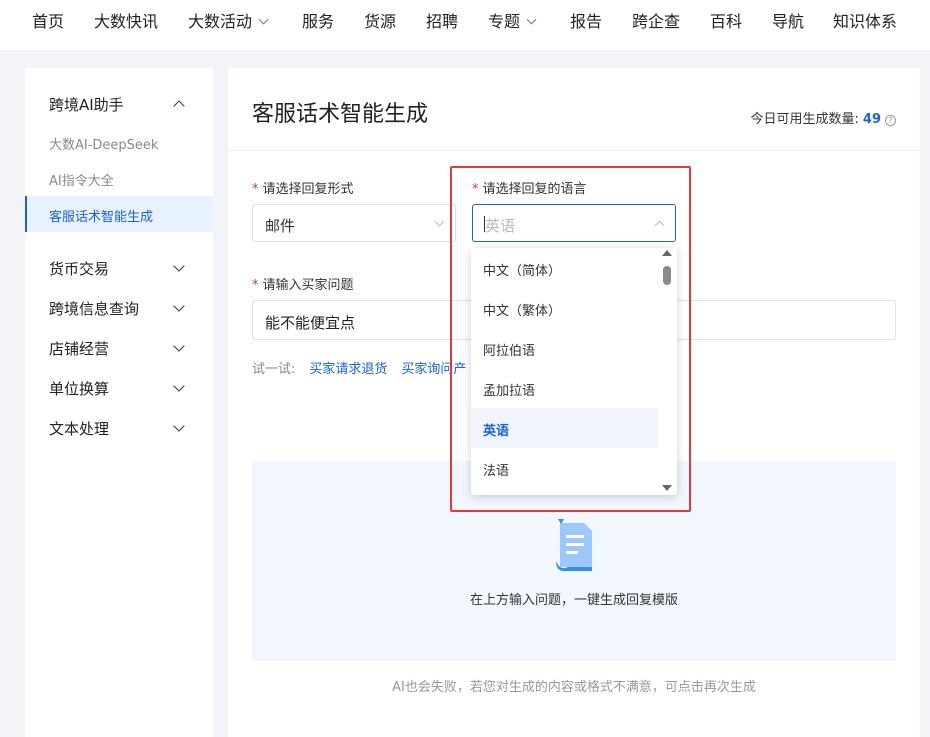  Describe the element at coordinates (667, 253) in the screenshot. I see `scroll-up-arrow-icon` at that location.